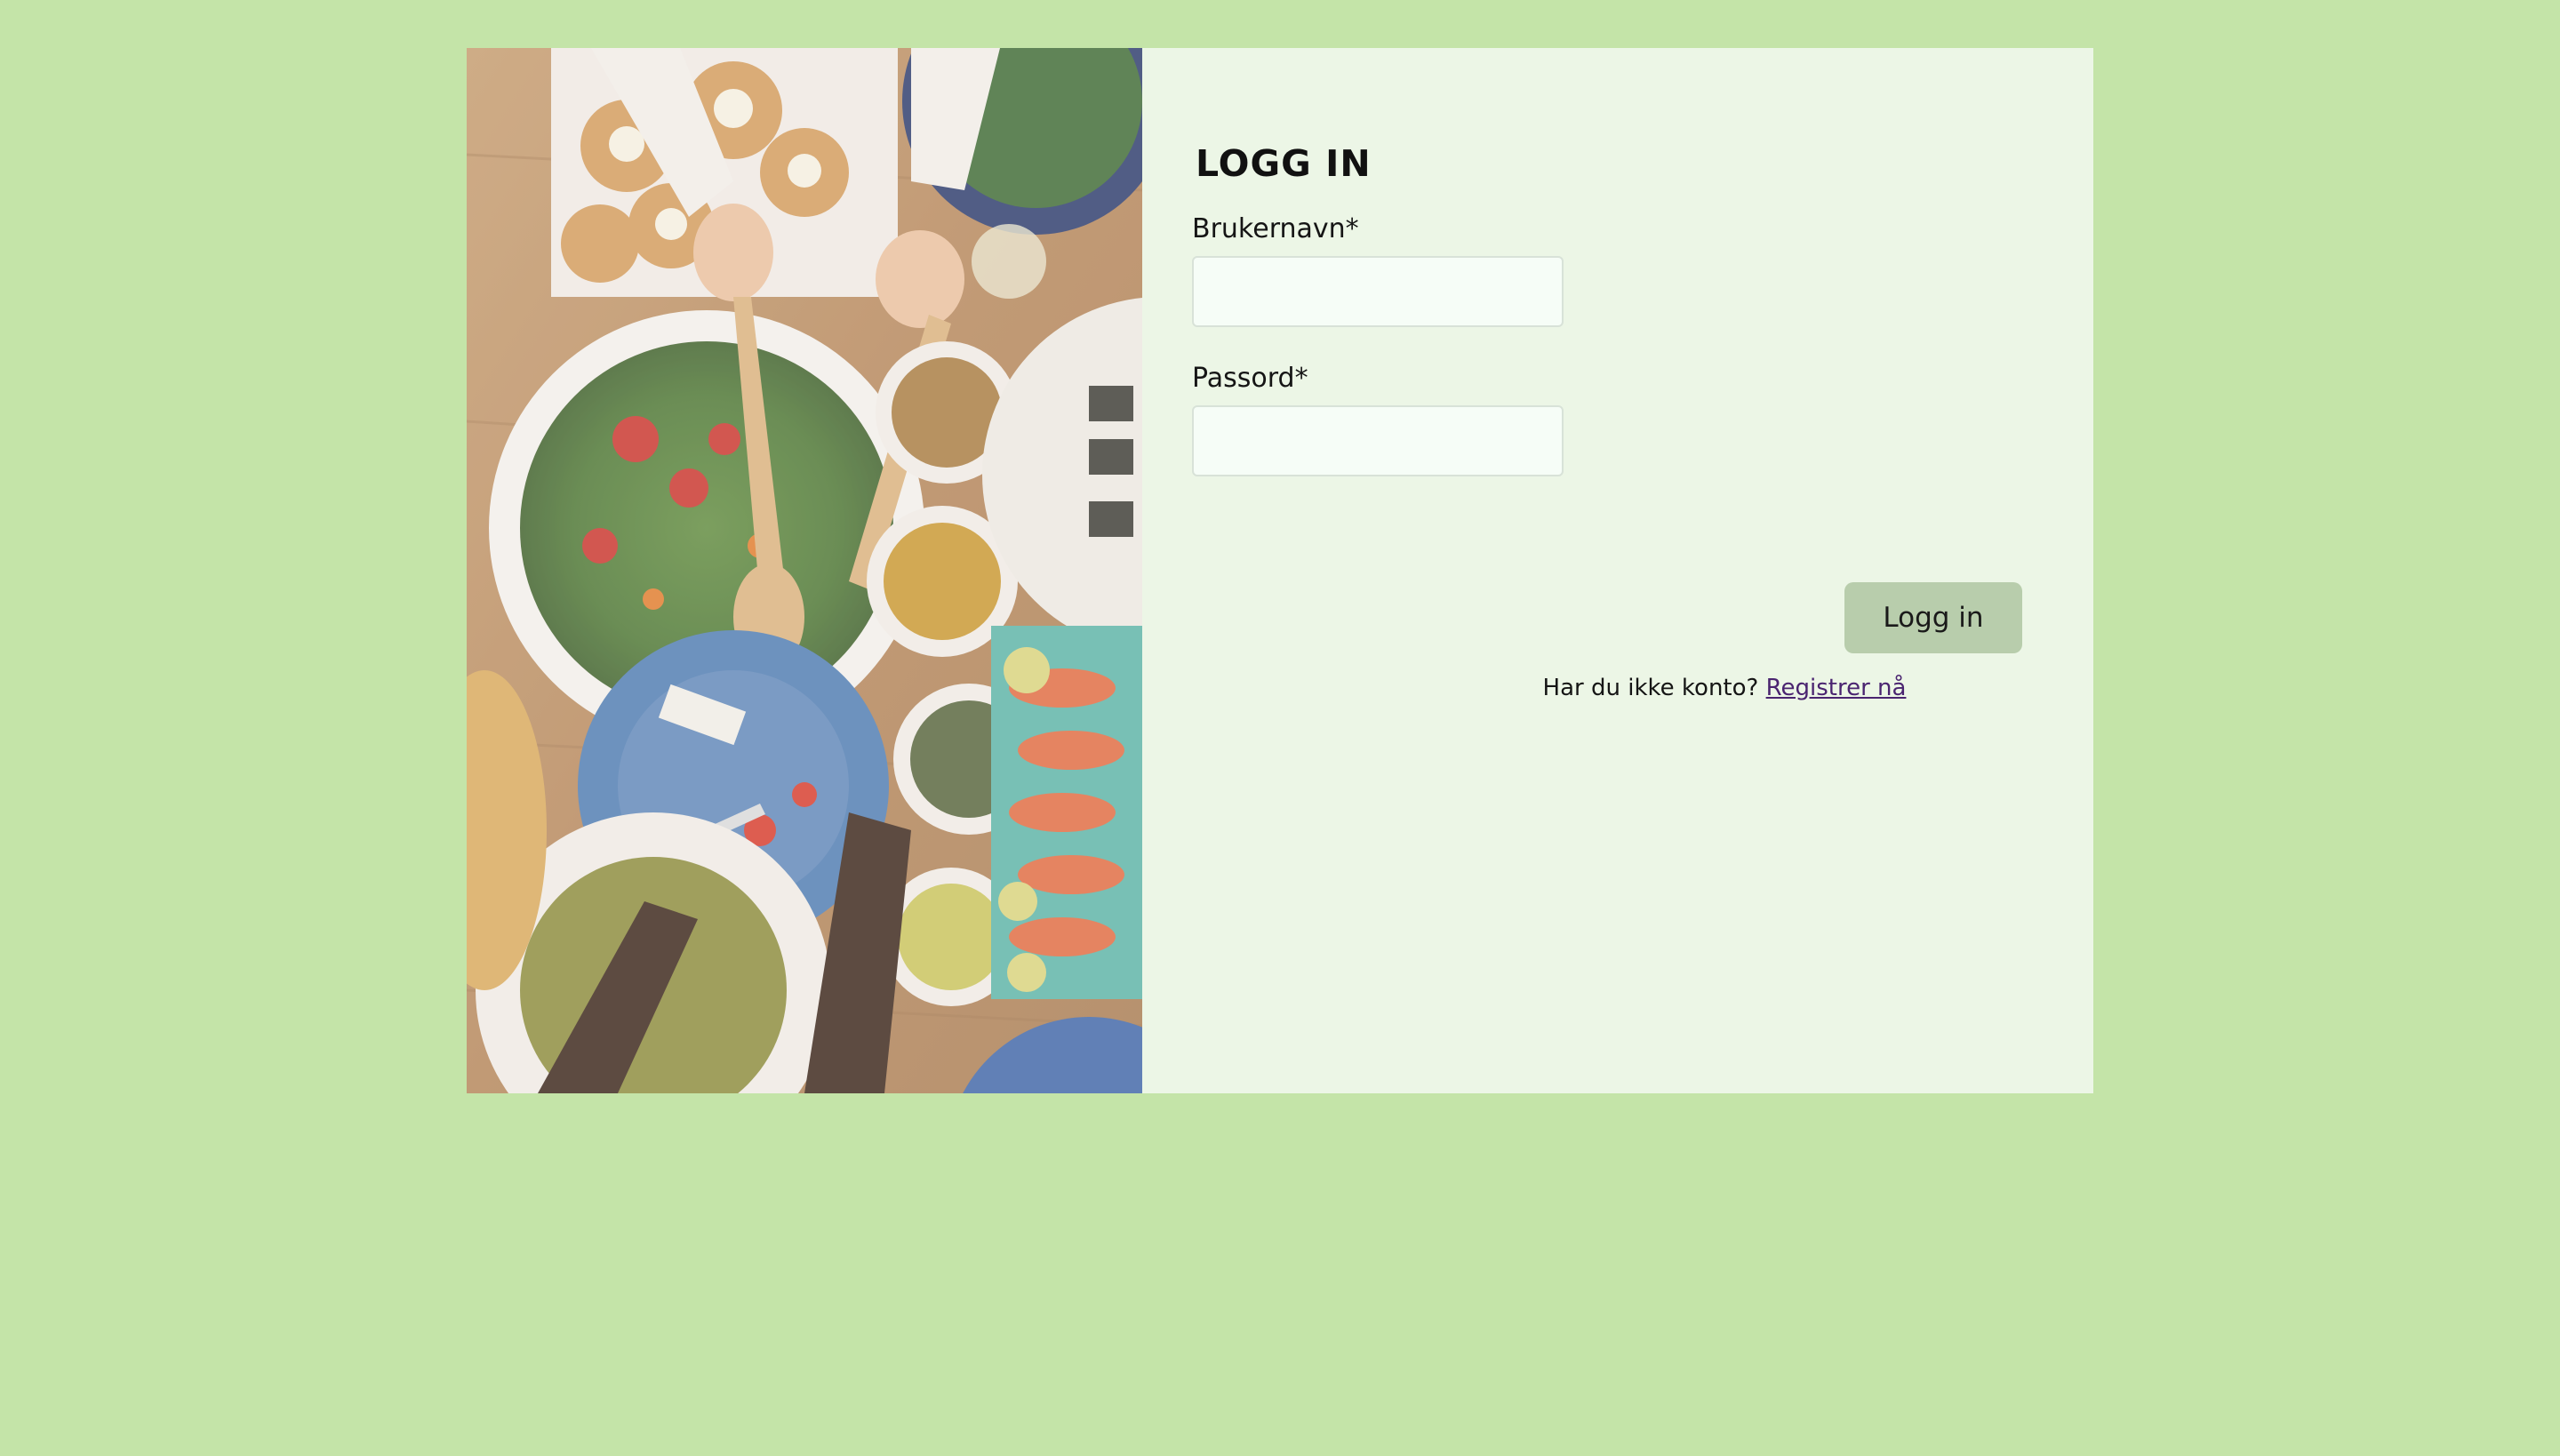  I want to click on page-title: LOGG IN, so click(1284, 163).